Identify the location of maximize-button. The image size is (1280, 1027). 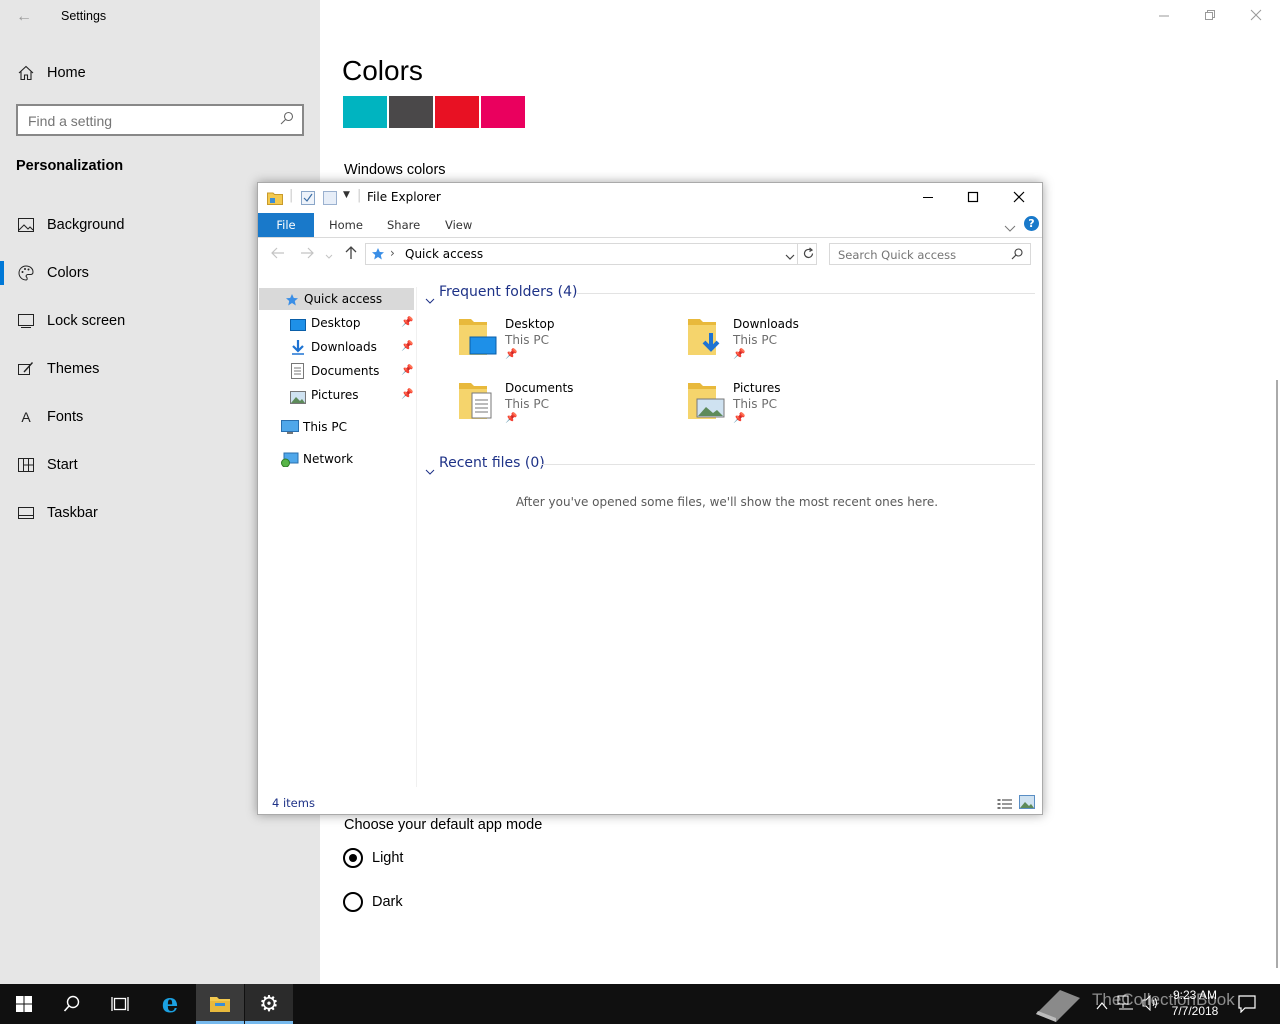
(973, 198).